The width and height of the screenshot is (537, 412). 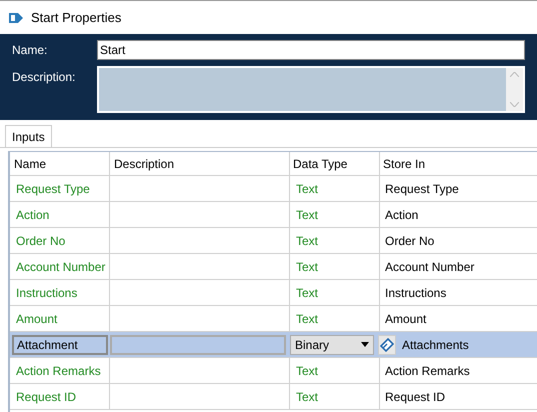 What do you see at coordinates (60, 188) in the screenshot?
I see `table-cell: Request Type` at bounding box center [60, 188].